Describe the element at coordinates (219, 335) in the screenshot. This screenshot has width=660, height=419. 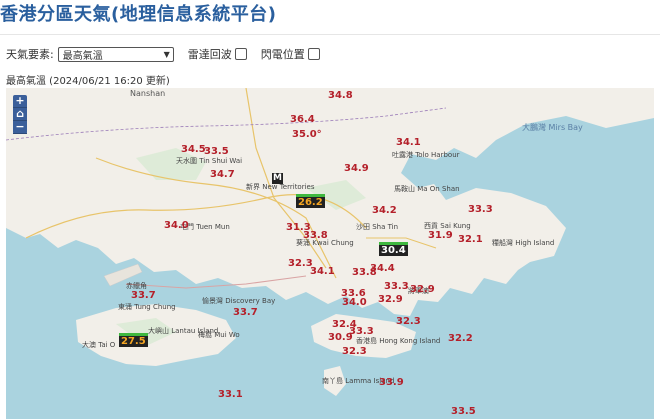
I see `place-mui-wo: 梅窩 Mui Wo` at that location.